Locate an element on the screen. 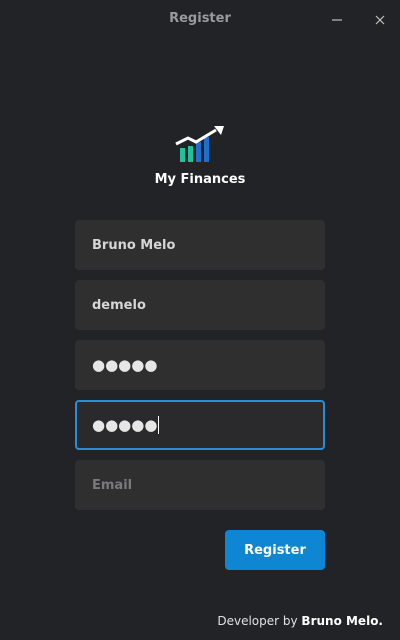  name-field: Bruno Melo is located at coordinates (200, 245).